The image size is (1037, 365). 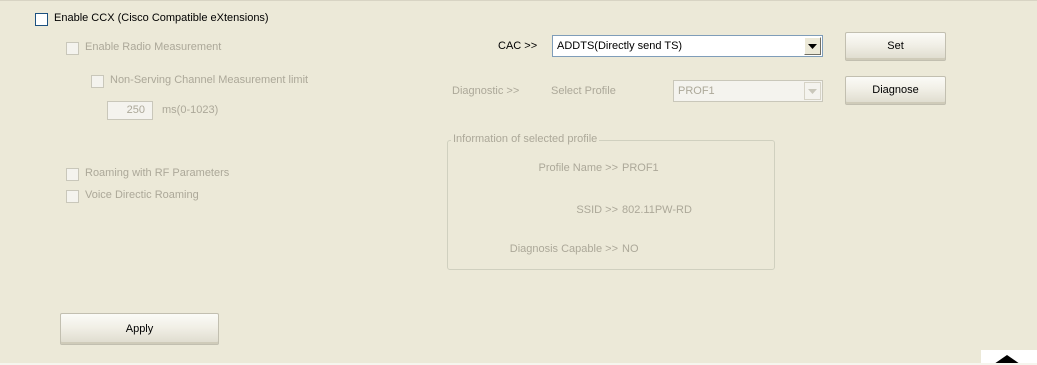 What do you see at coordinates (153, 47) in the screenshot?
I see `radio-measurement-label: Enable Radio Measurement` at bounding box center [153, 47].